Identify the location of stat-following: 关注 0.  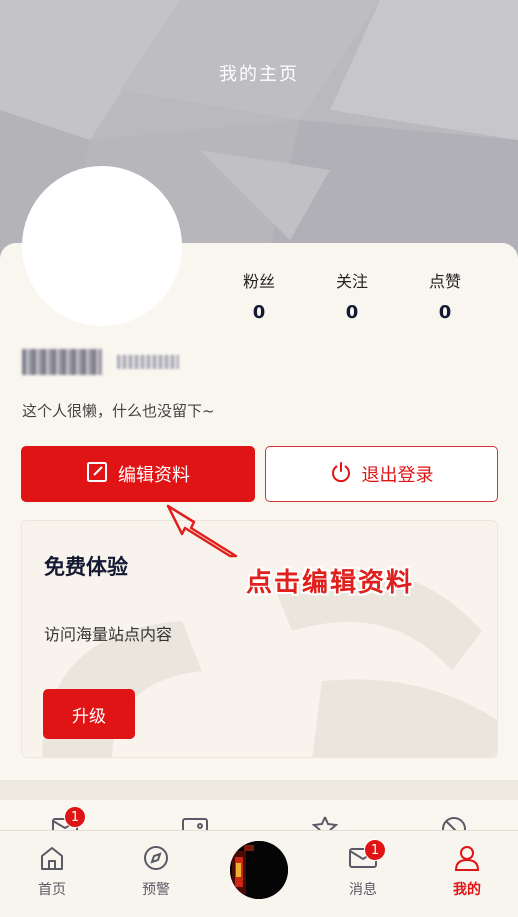
(352, 295).